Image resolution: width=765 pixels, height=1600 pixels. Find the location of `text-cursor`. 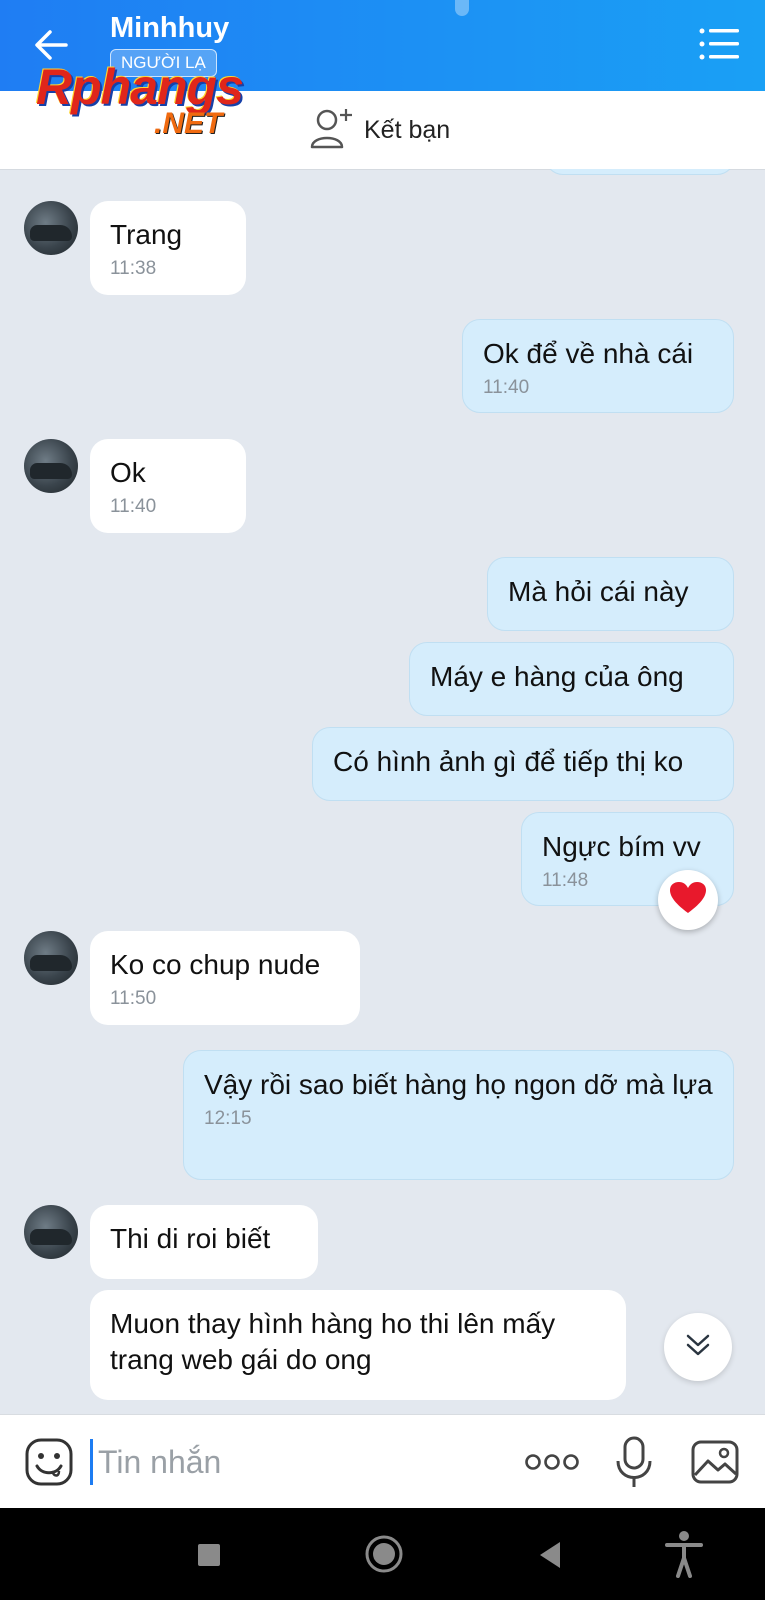

text-cursor is located at coordinates (91, 1462).